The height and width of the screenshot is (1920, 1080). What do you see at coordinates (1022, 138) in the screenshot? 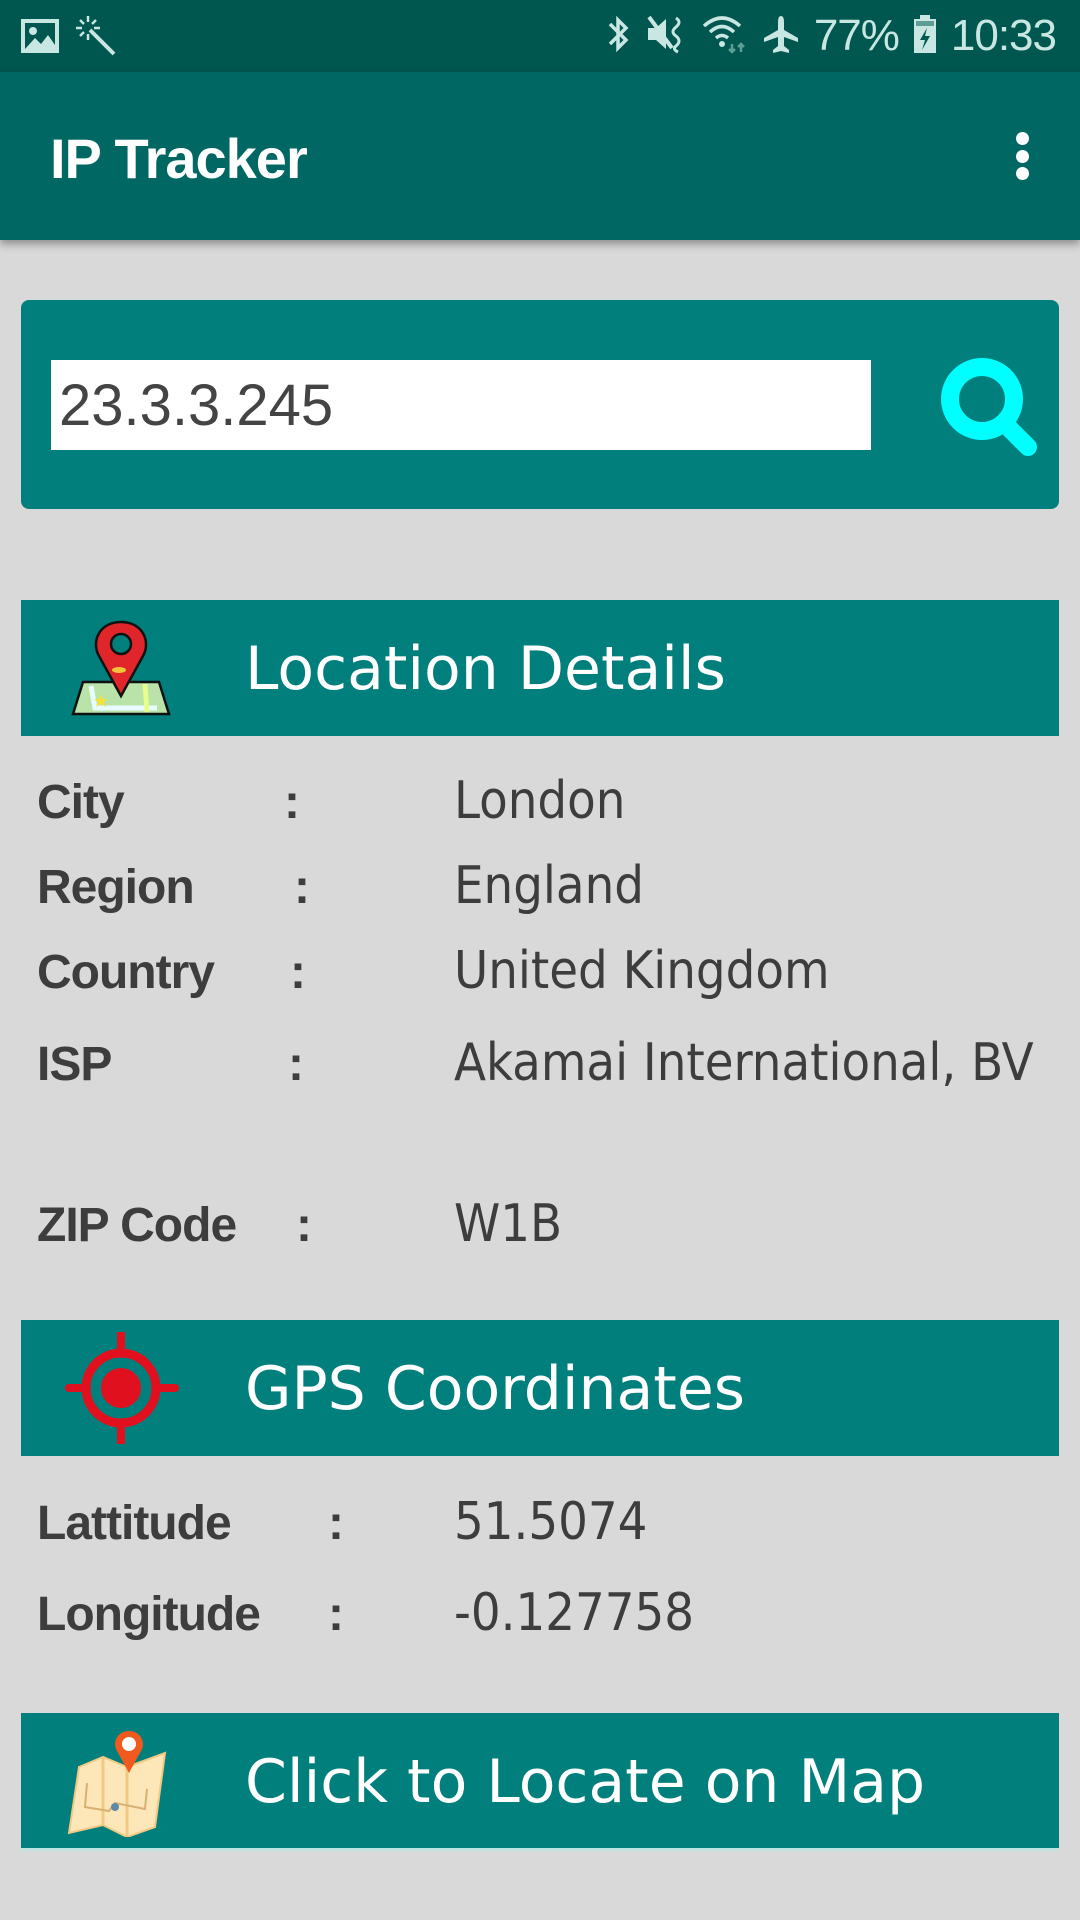
I see `overflow-menu-icon` at bounding box center [1022, 138].